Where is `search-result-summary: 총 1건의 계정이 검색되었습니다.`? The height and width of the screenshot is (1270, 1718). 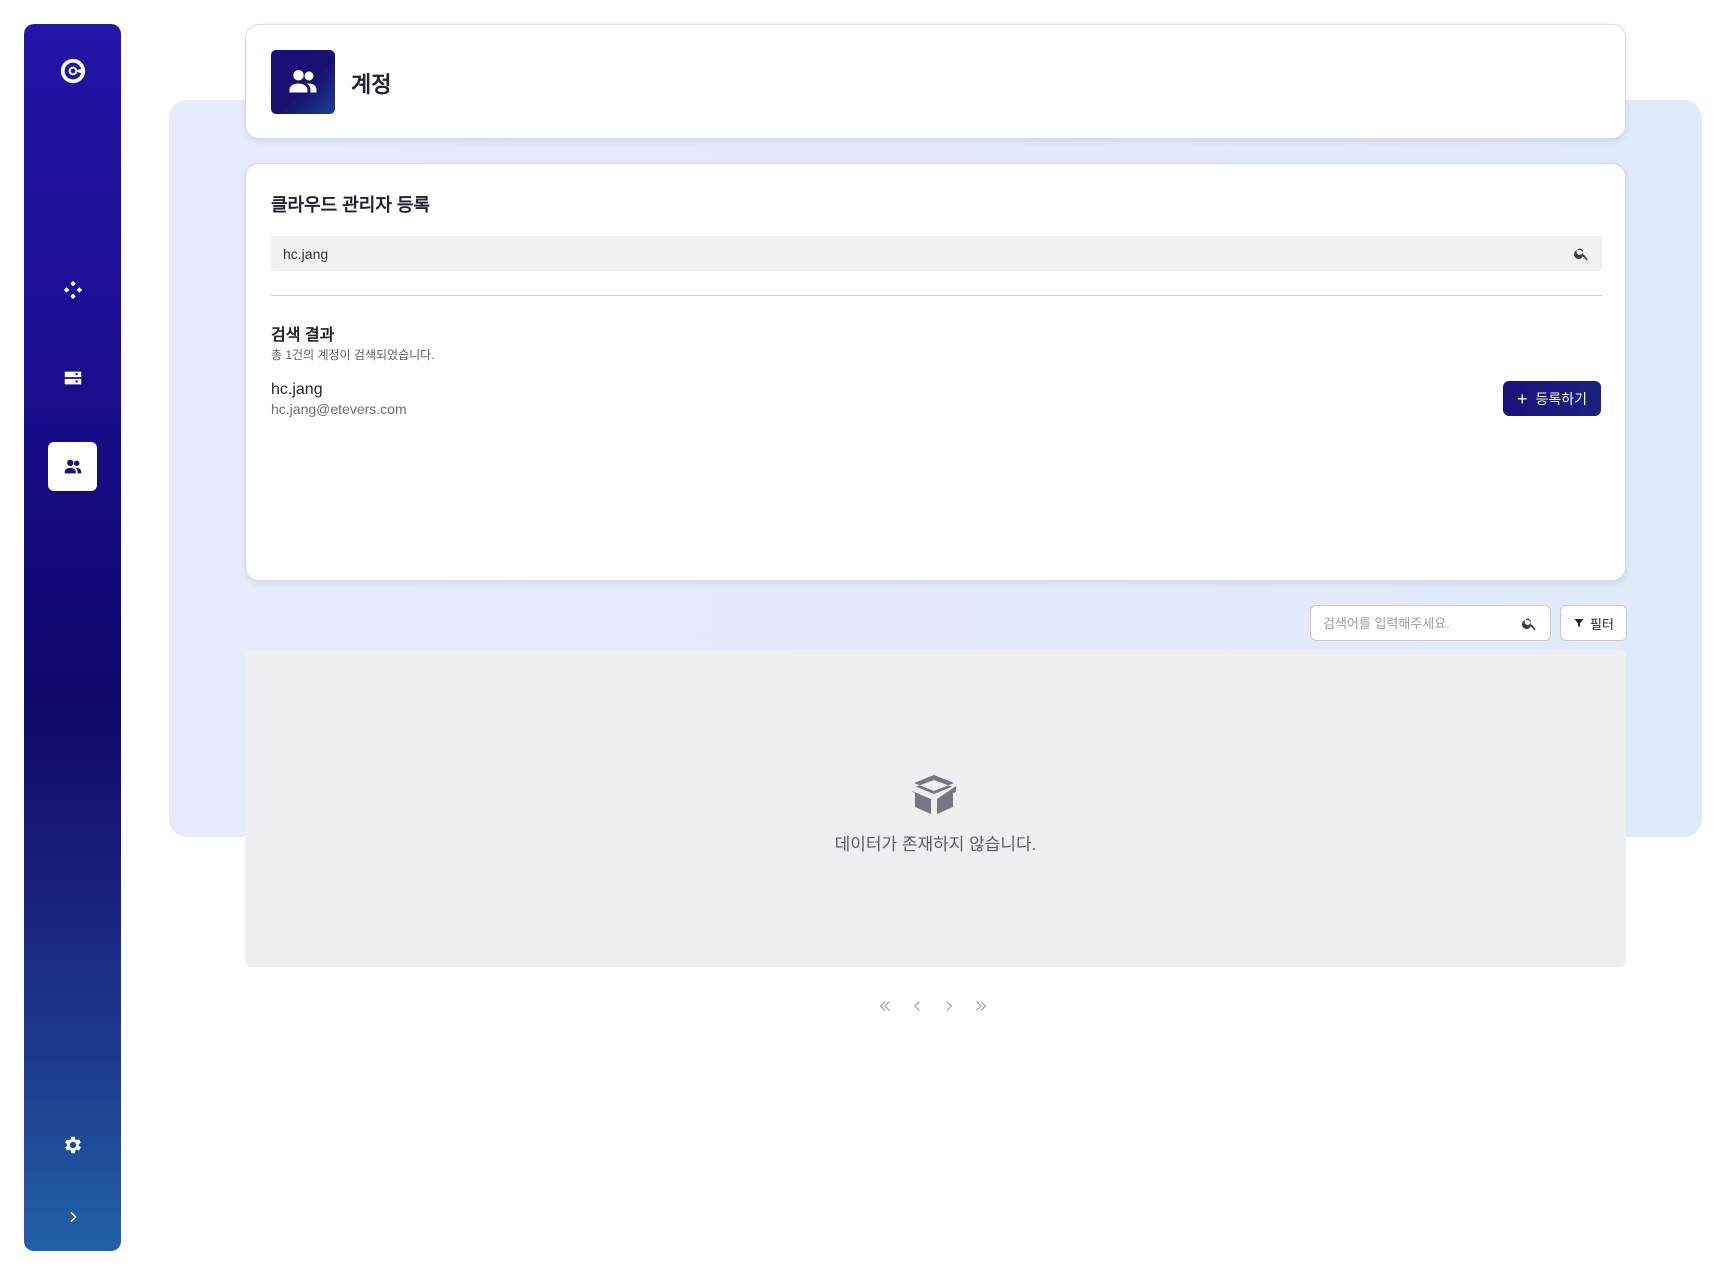
search-result-summary: 총 1건의 계정이 검색되었습니다. is located at coordinates (353, 355).